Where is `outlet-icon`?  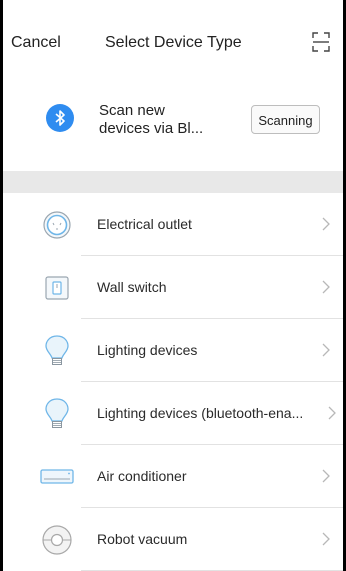
outlet-icon is located at coordinates (57, 225).